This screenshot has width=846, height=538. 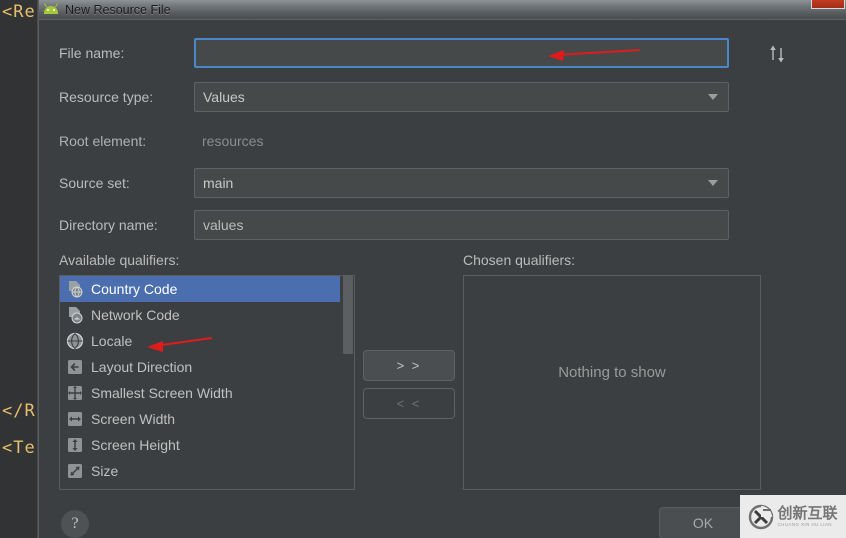 What do you see at coordinates (461, 97) in the screenshot?
I see `resource-type-select: Values` at bounding box center [461, 97].